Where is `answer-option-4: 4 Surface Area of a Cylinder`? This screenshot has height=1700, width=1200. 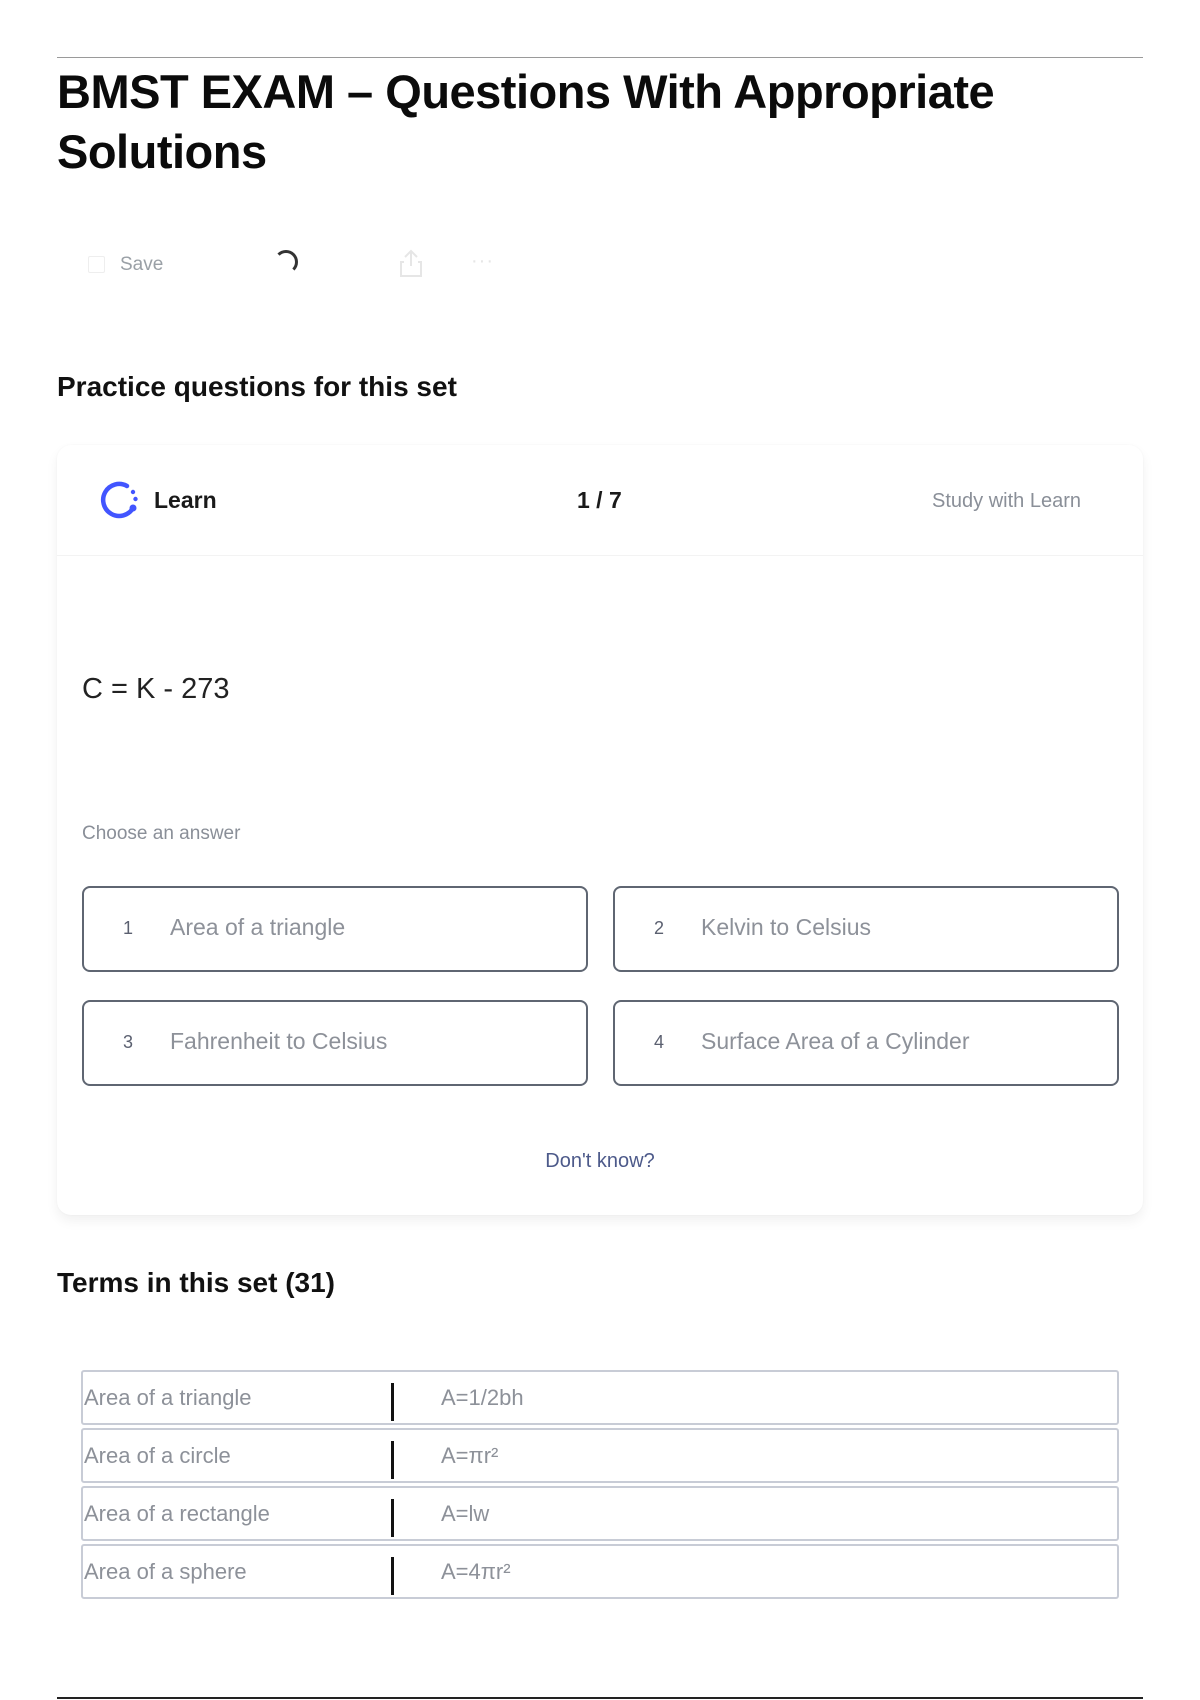
answer-option-4: 4 Surface Area of a Cylinder is located at coordinates (866, 1043).